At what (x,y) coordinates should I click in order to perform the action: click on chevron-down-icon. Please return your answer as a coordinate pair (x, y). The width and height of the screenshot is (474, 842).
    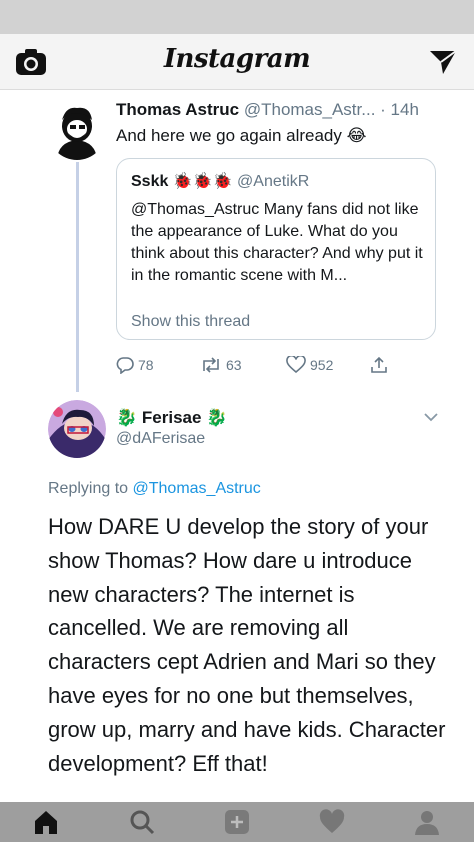
    Looking at the image, I should click on (431, 417).